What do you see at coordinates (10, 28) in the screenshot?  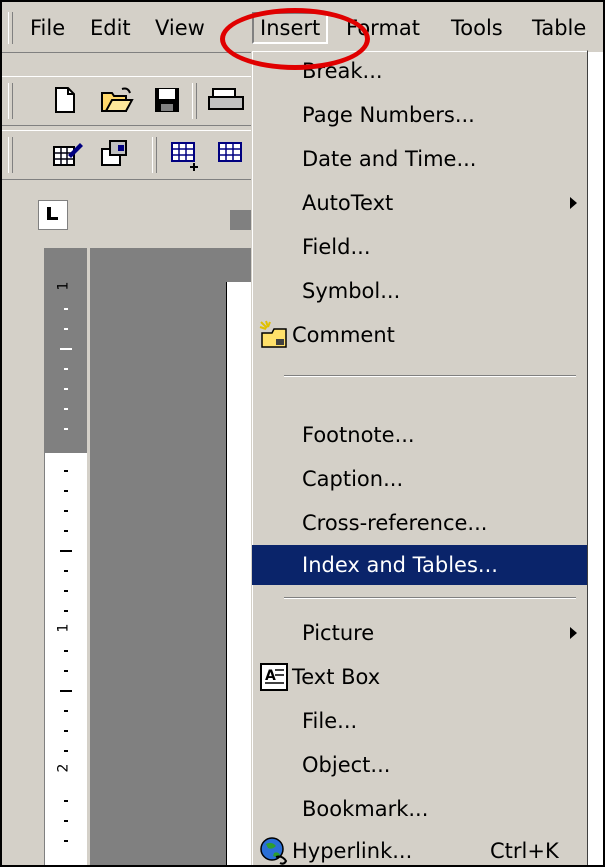 I see `menubar-grip` at bounding box center [10, 28].